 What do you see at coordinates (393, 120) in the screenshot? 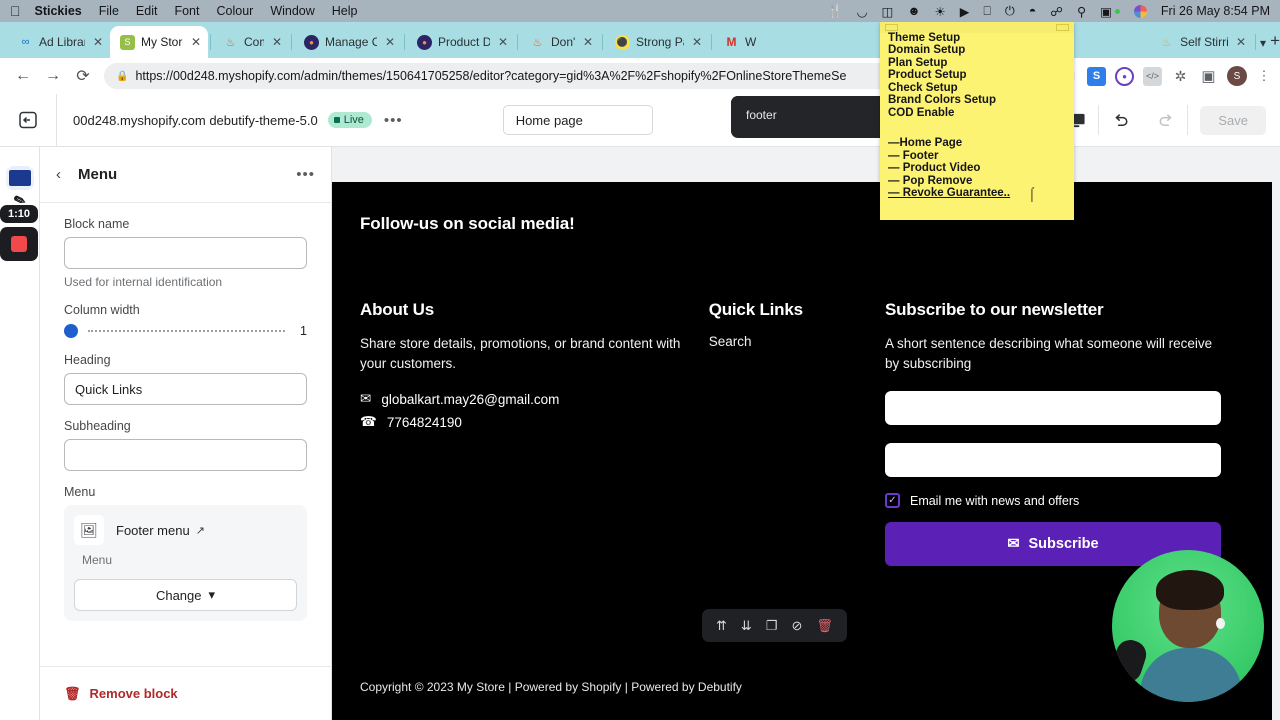
I see `theme-more-actions-button: •••` at bounding box center [393, 120].